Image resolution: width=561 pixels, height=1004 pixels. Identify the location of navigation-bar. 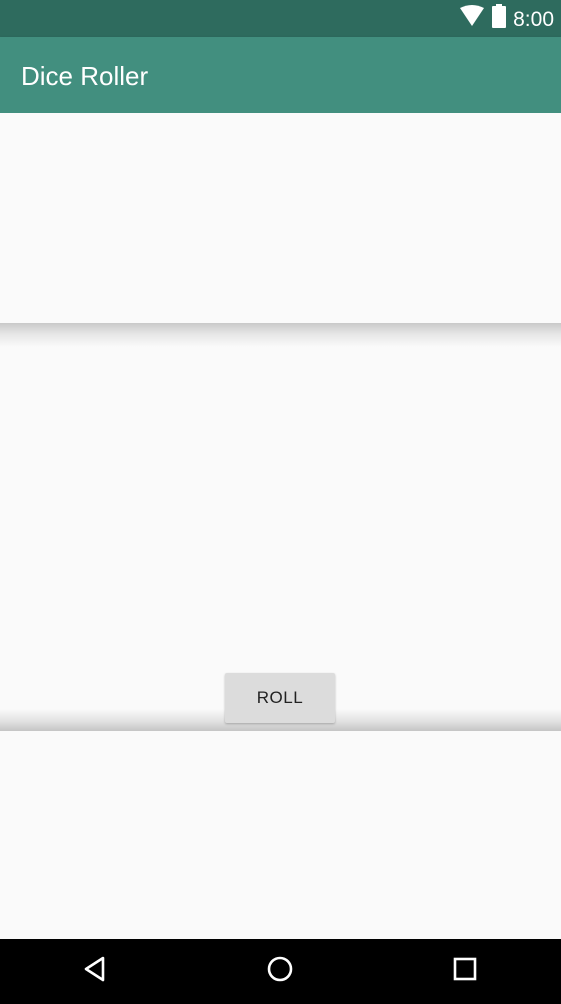
(280, 971).